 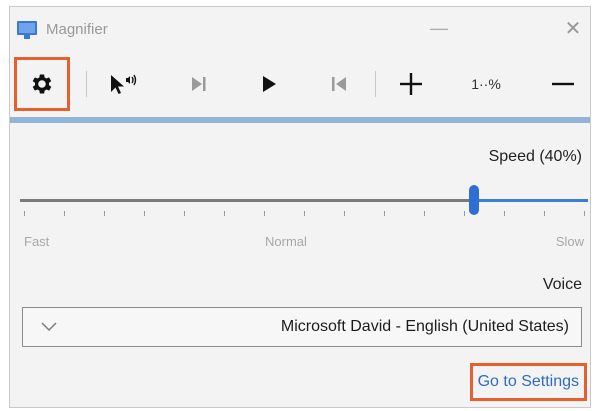 What do you see at coordinates (300, 120) in the screenshot?
I see `toolbar-divider` at bounding box center [300, 120].